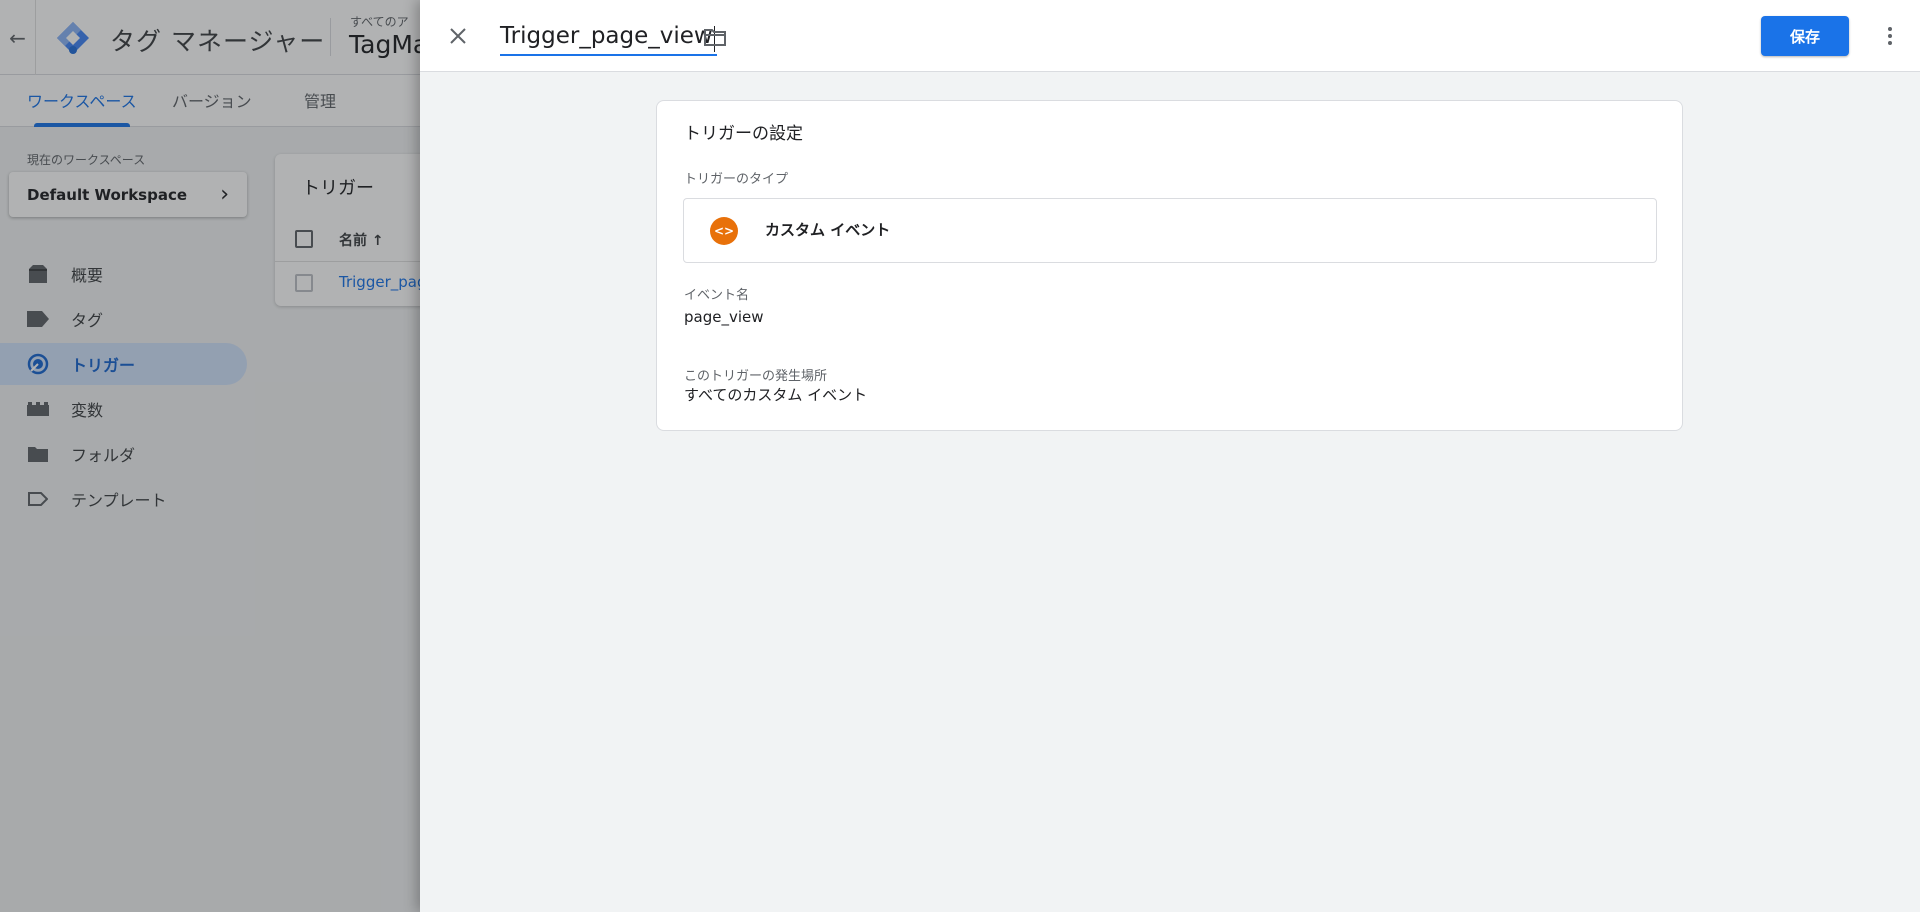 Image resolution: width=1920 pixels, height=912 pixels. I want to click on close-icon, so click(458, 36).